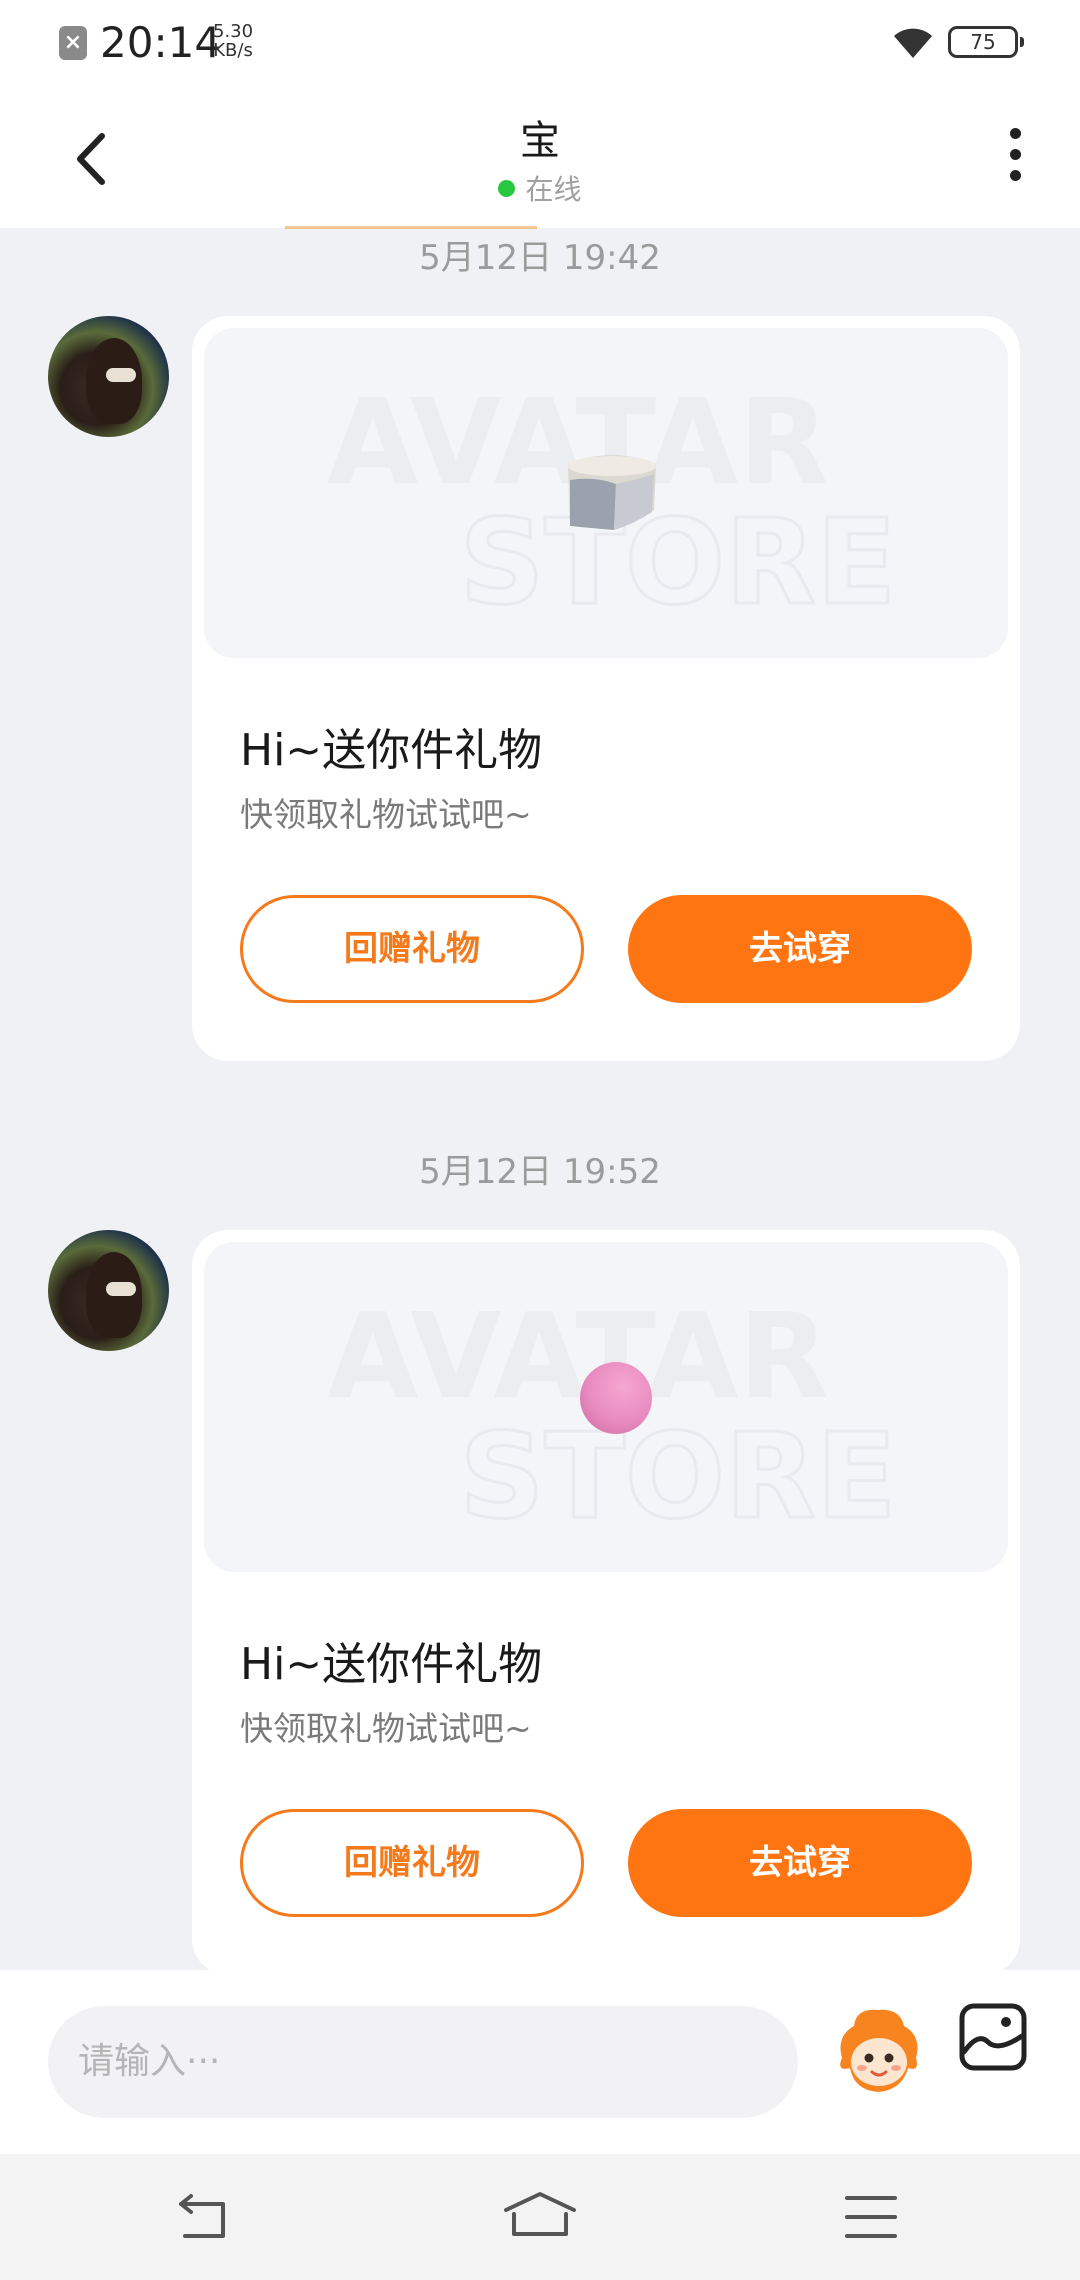 This screenshot has height=2280, width=1080. What do you see at coordinates (233, 50) in the screenshot?
I see `network-speed-unit: KB/s` at bounding box center [233, 50].